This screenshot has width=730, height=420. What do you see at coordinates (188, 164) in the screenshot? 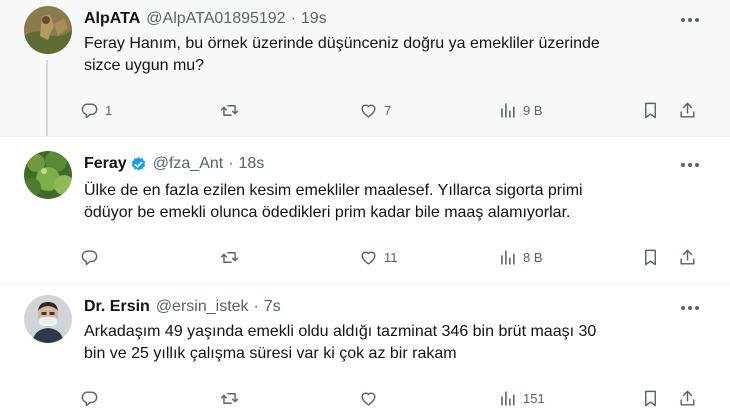
I see `author-handle: @fza_Ant` at bounding box center [188, 164].